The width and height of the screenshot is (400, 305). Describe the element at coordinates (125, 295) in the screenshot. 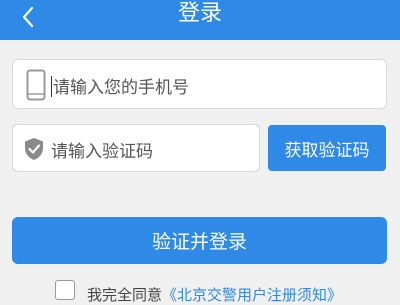

I see `agreement-text: 我完全同意` at that location.